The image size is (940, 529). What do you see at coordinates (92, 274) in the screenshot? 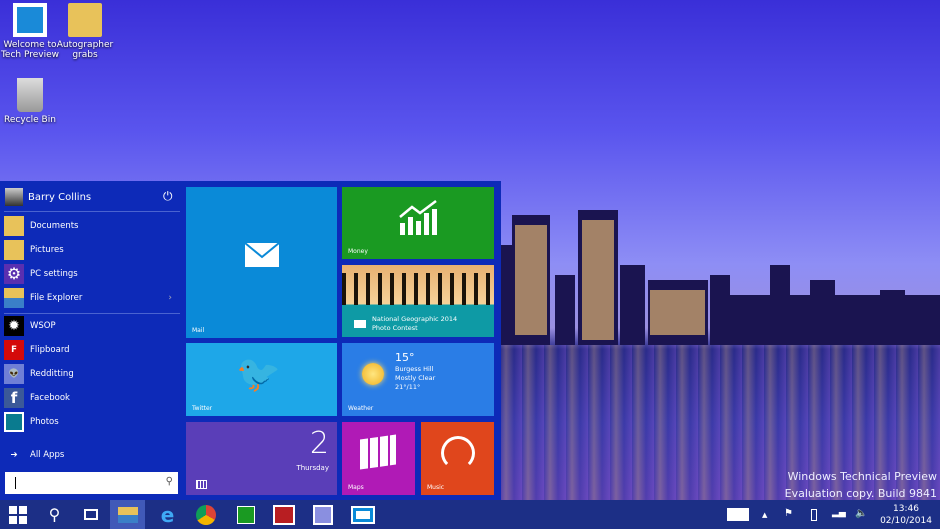
I see `place-pc-settings: ⚙ PC settings` at bounding box center [92, 274].